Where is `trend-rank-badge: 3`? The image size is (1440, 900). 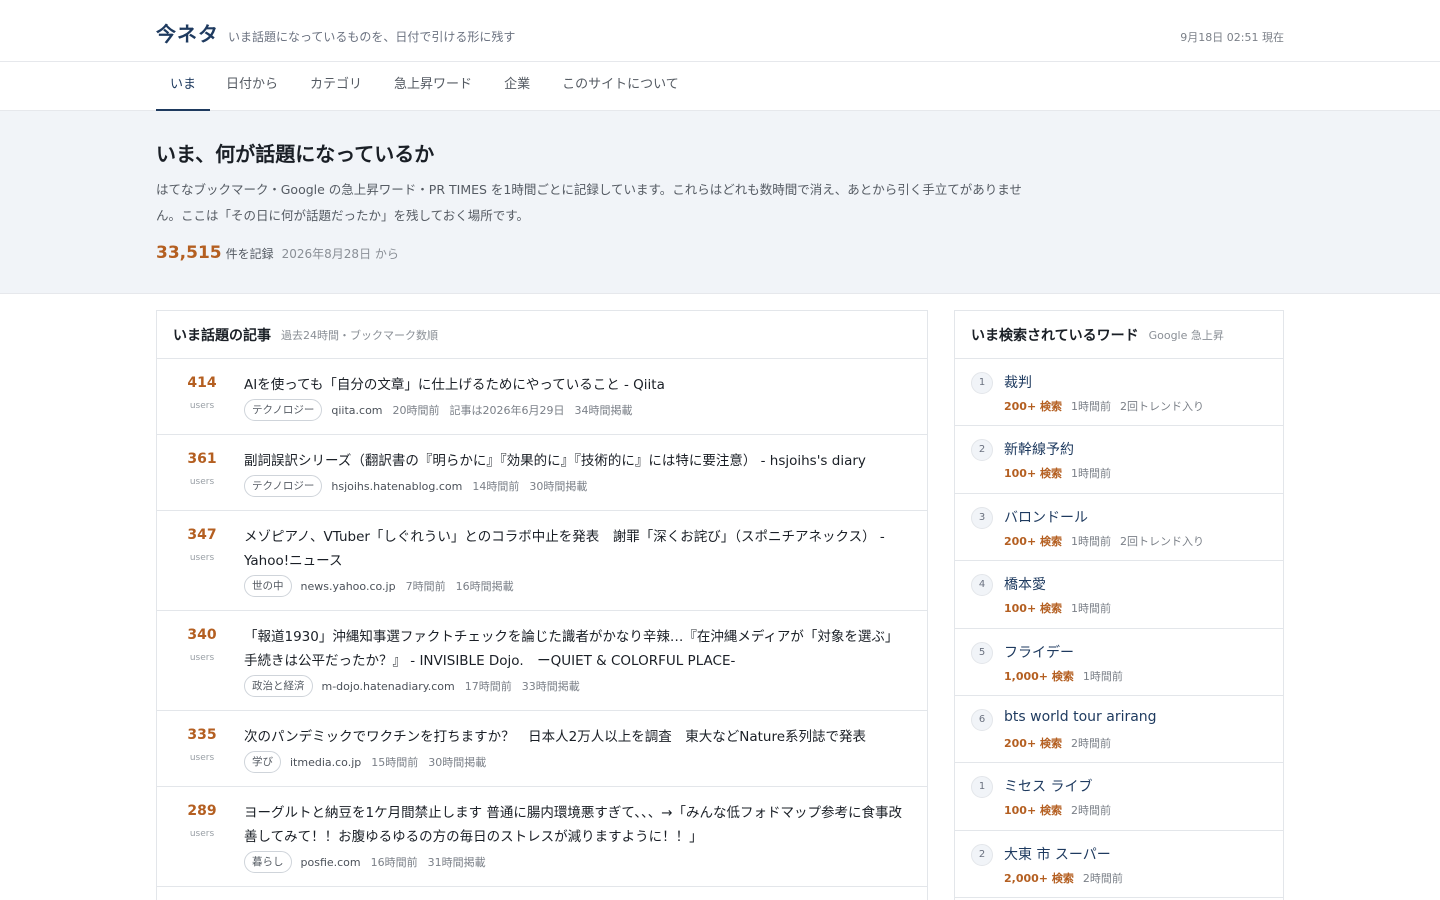
trend-rank-badge: 3 is located at coordinates (982, 517).